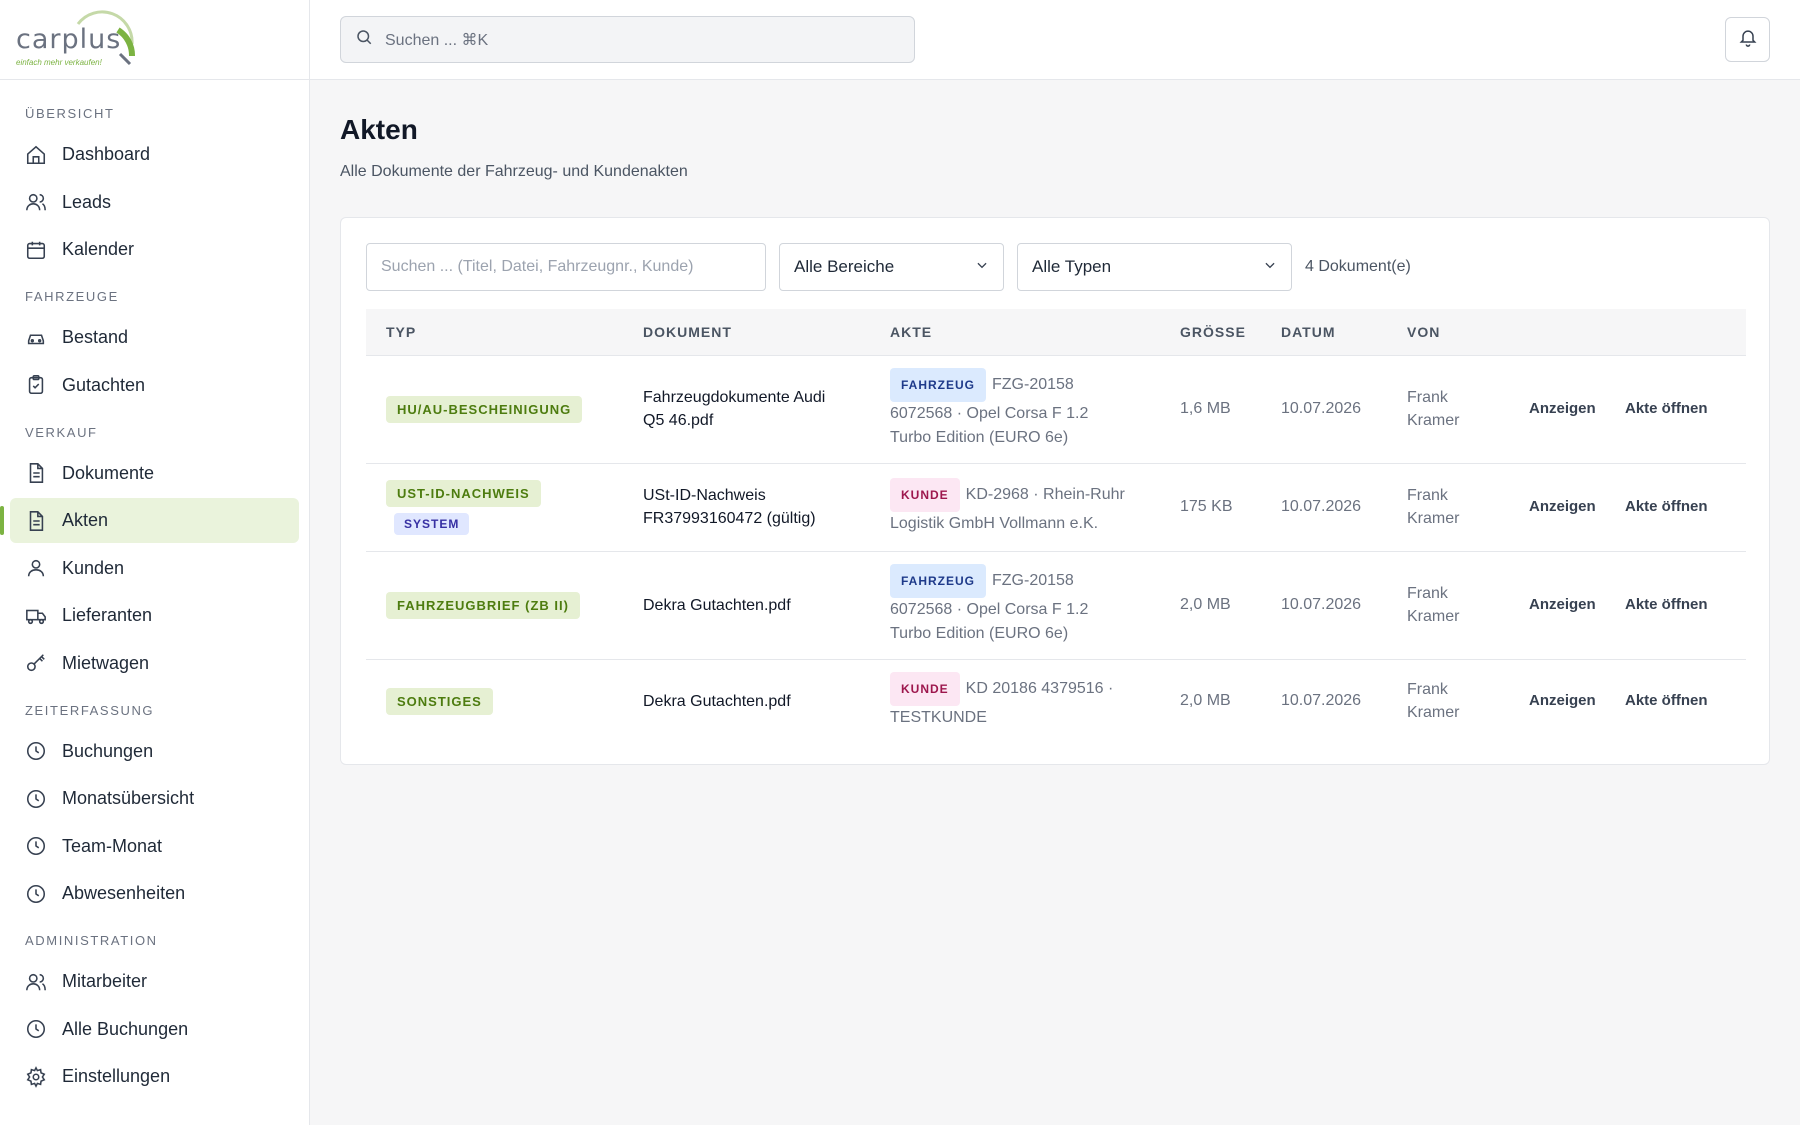 This screenshot has height=1125, width=1800. I want to click on col-header-akte: AKTE, so click(1015, 332).